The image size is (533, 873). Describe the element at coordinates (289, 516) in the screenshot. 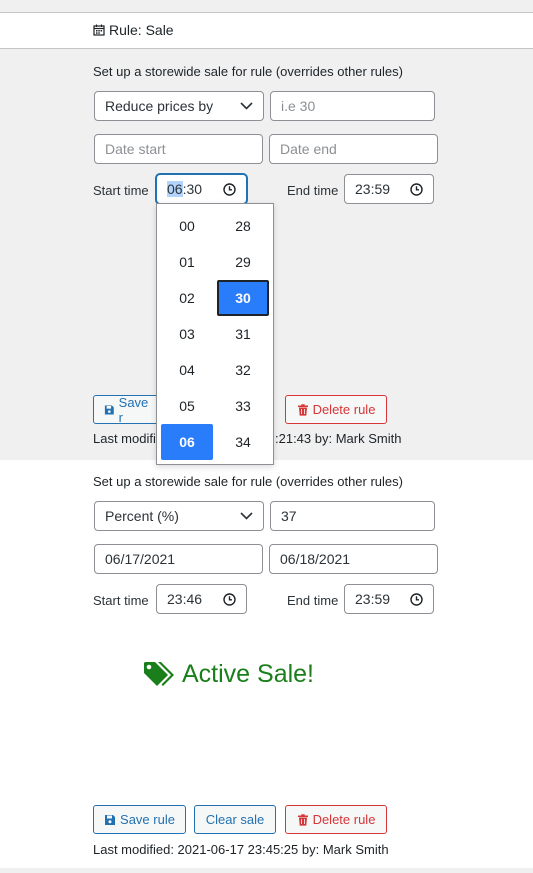

I see `rule2-value: 37` at that location.